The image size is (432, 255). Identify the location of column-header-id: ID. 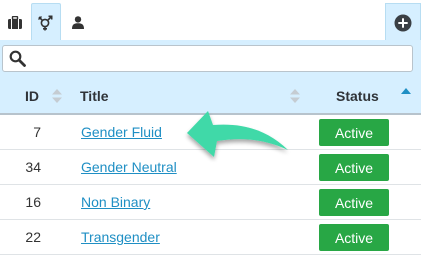
(32, 96).